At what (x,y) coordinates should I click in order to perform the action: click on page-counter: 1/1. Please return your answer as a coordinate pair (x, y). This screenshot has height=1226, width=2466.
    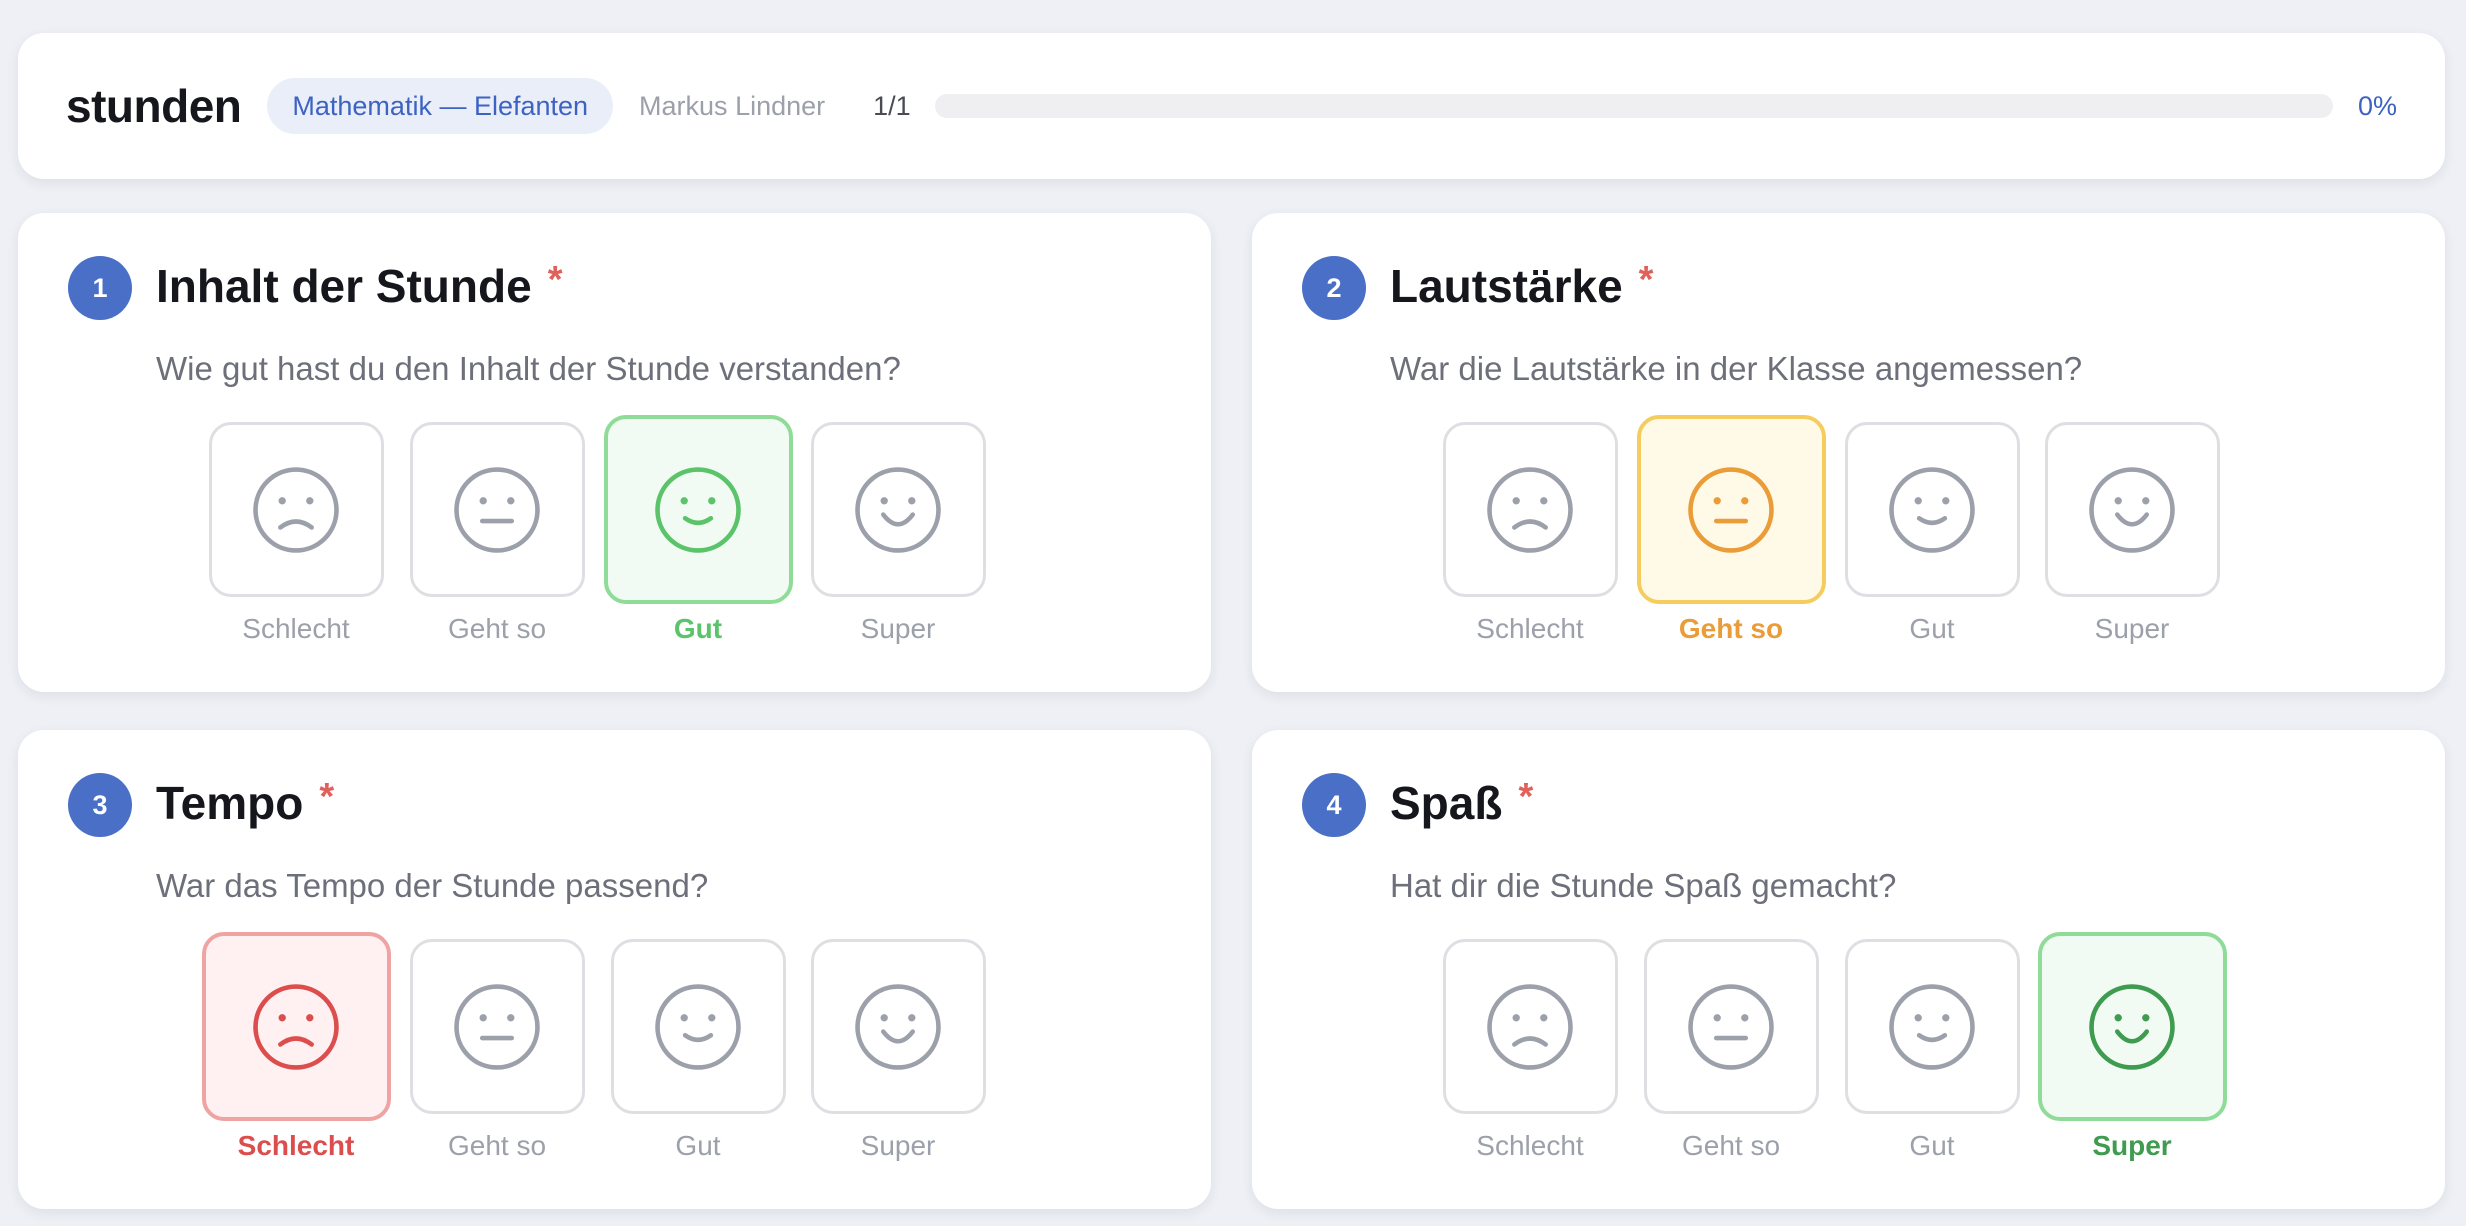
    Looking at the image, I should click on (892, 105).